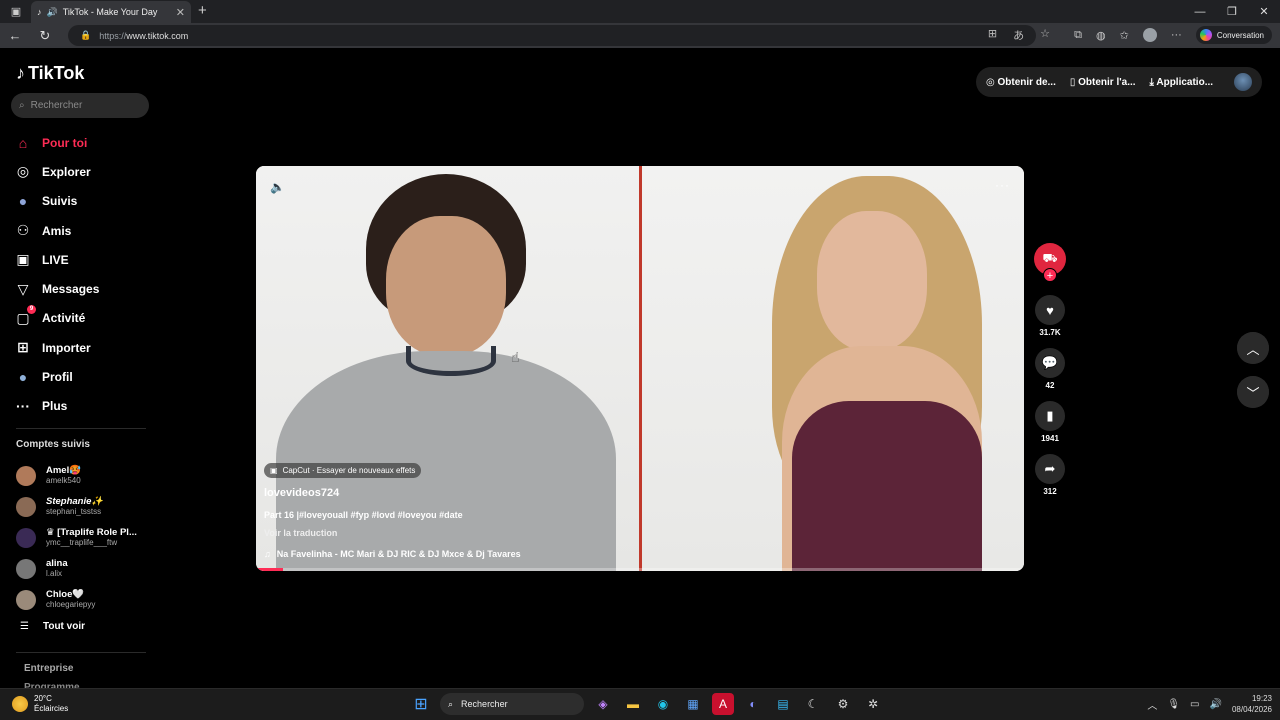 The width and height of the screenshot is (1280, 720). What do you see at coordinates (1050, 310) in the screenshot?
I see `like-button: ♥` at bounding box center [1050, 310].